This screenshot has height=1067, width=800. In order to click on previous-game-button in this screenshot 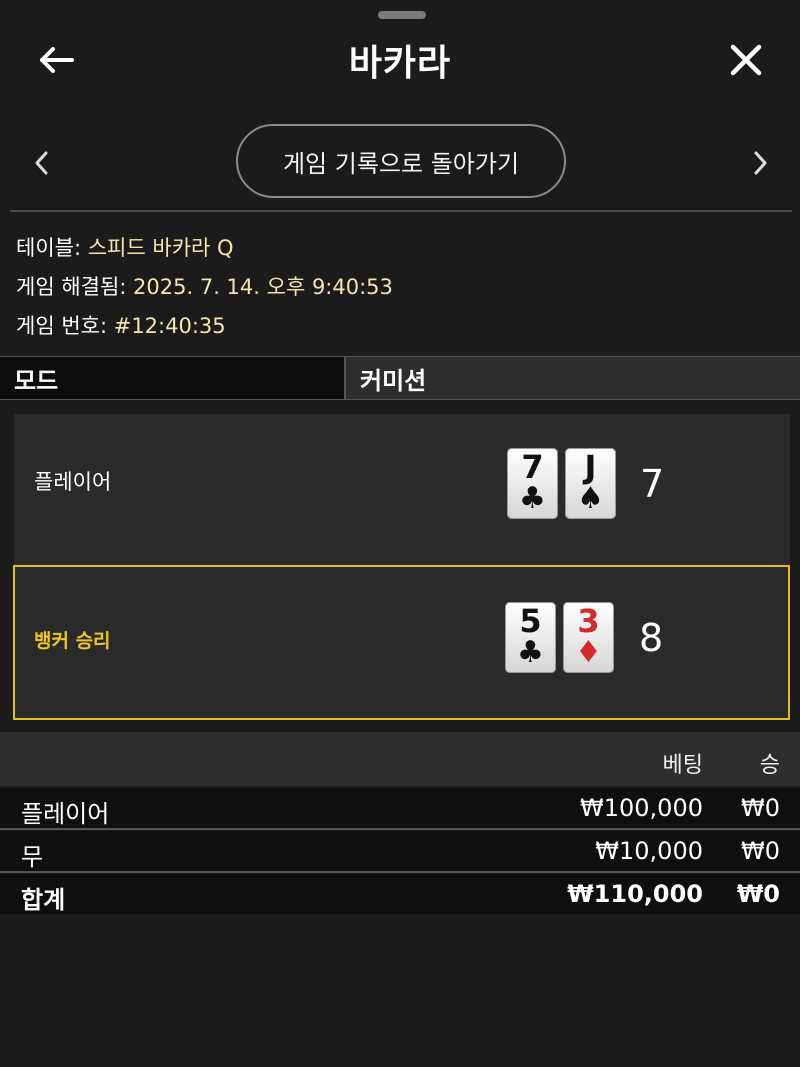, I will do `click(41, 163)`.